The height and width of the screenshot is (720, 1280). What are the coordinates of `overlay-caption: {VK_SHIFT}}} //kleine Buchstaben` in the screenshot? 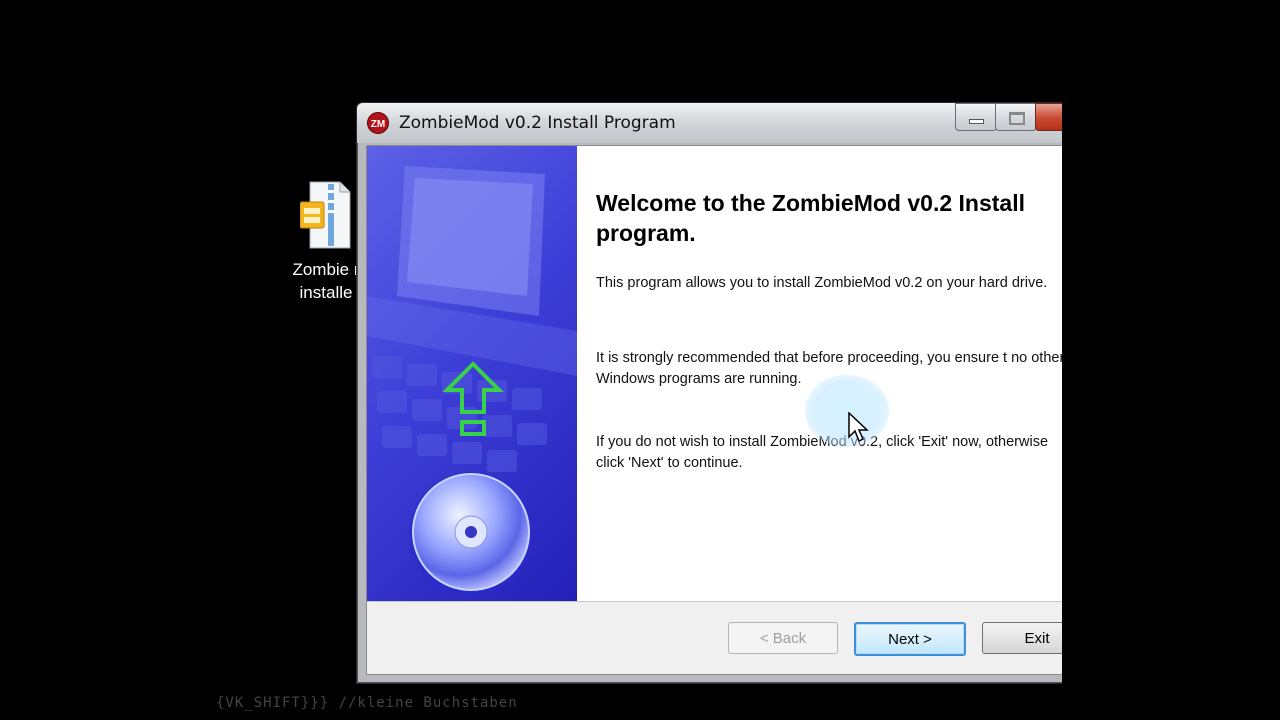 It's located at (367, 703).